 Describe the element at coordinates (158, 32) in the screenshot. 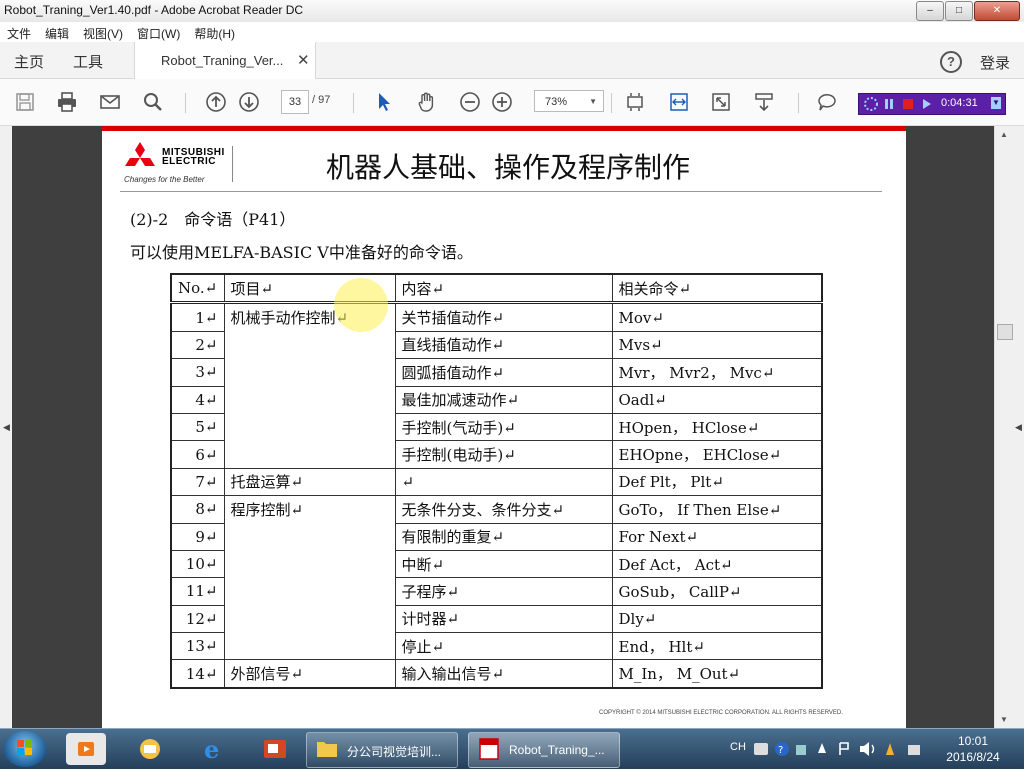

I see `menu-window: 窗口(W)` at that location.